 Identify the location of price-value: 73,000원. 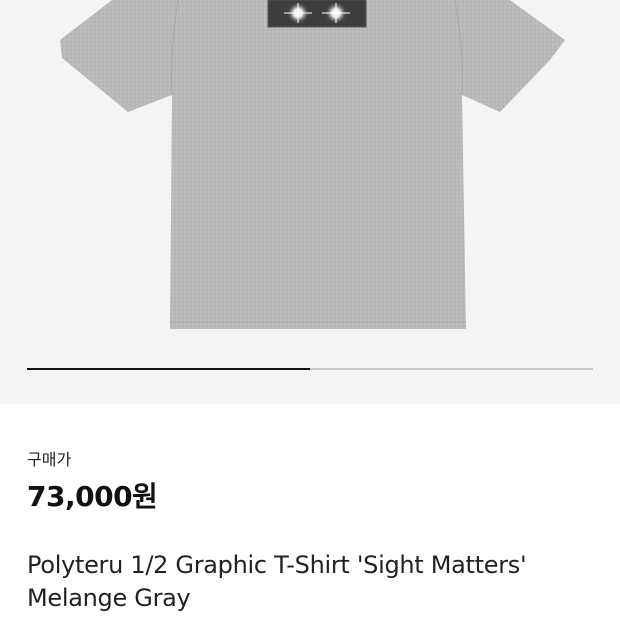
(92, 496).